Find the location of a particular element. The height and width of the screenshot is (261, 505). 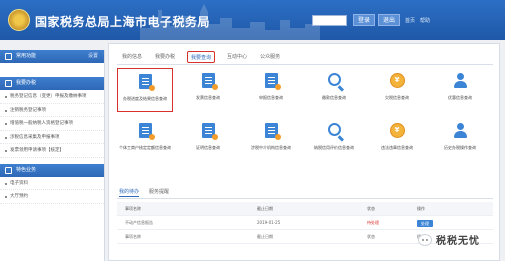

watermark: 税税无忧 is located at coordinates (449, 239).